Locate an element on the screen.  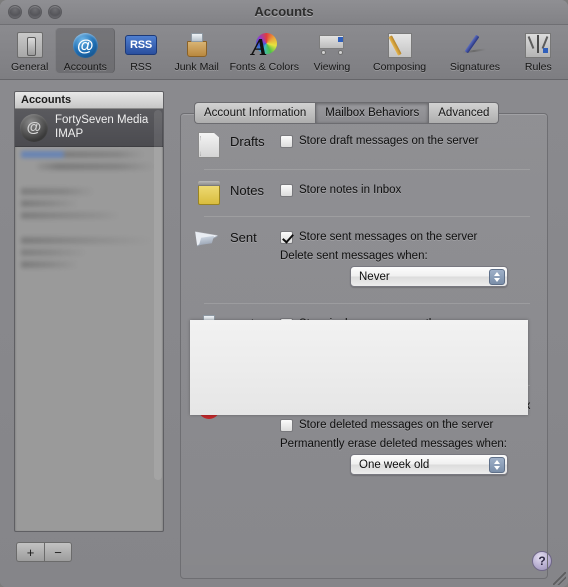
composing-pencil-icon is located at coordinates (399, 45).